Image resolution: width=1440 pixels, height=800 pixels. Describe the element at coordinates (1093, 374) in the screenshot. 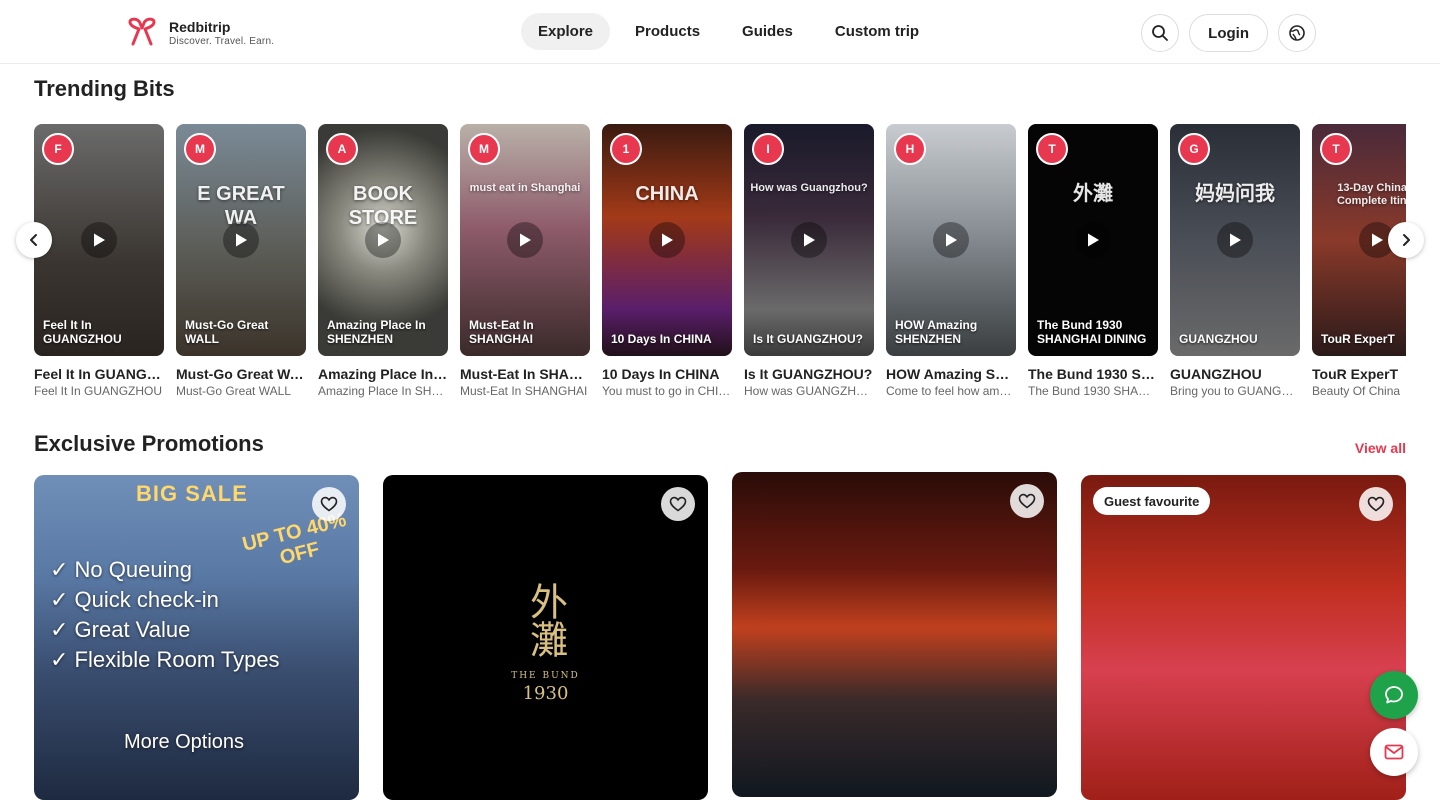

I see `bit-title: The Bund 1930 SHANGHAI DINING` at that location.